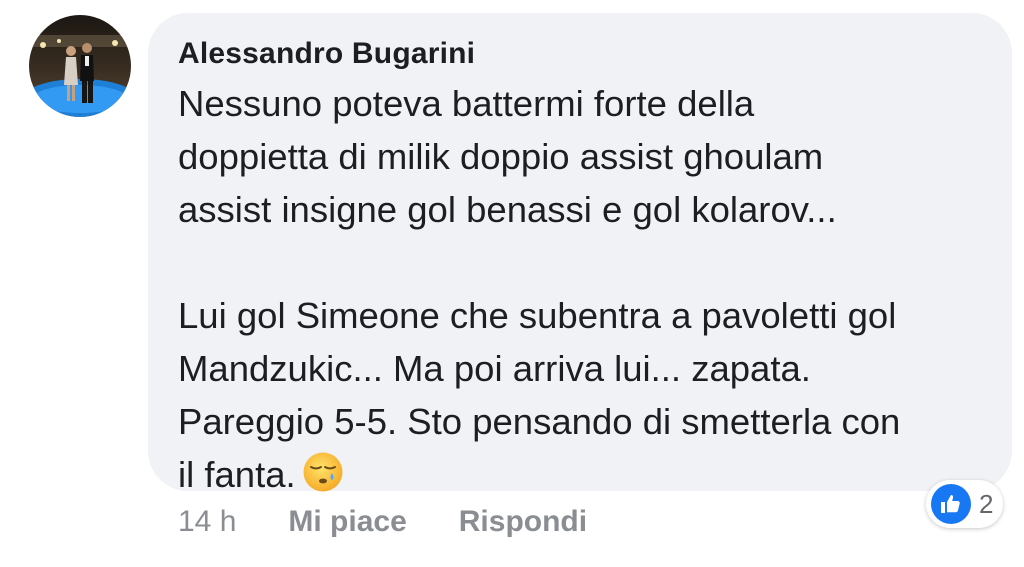  What do you see at coordinates (951, 504) in the screenshot?
I see `like-icon` at bounding box center [951, 504].